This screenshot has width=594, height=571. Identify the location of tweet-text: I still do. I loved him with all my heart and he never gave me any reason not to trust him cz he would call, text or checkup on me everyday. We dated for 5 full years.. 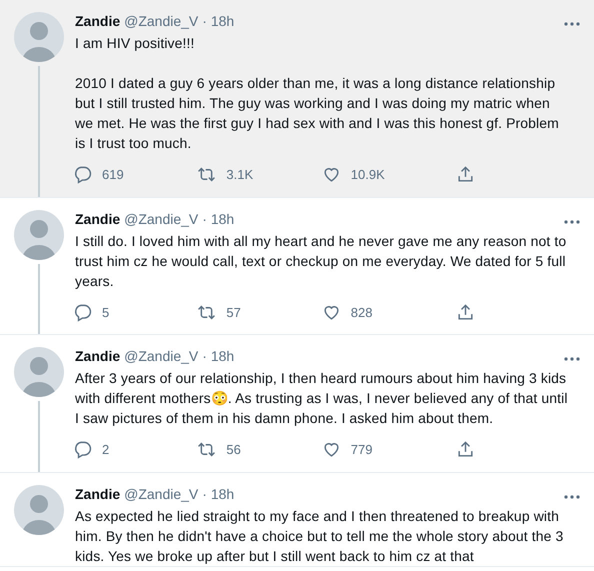
(321, 261).